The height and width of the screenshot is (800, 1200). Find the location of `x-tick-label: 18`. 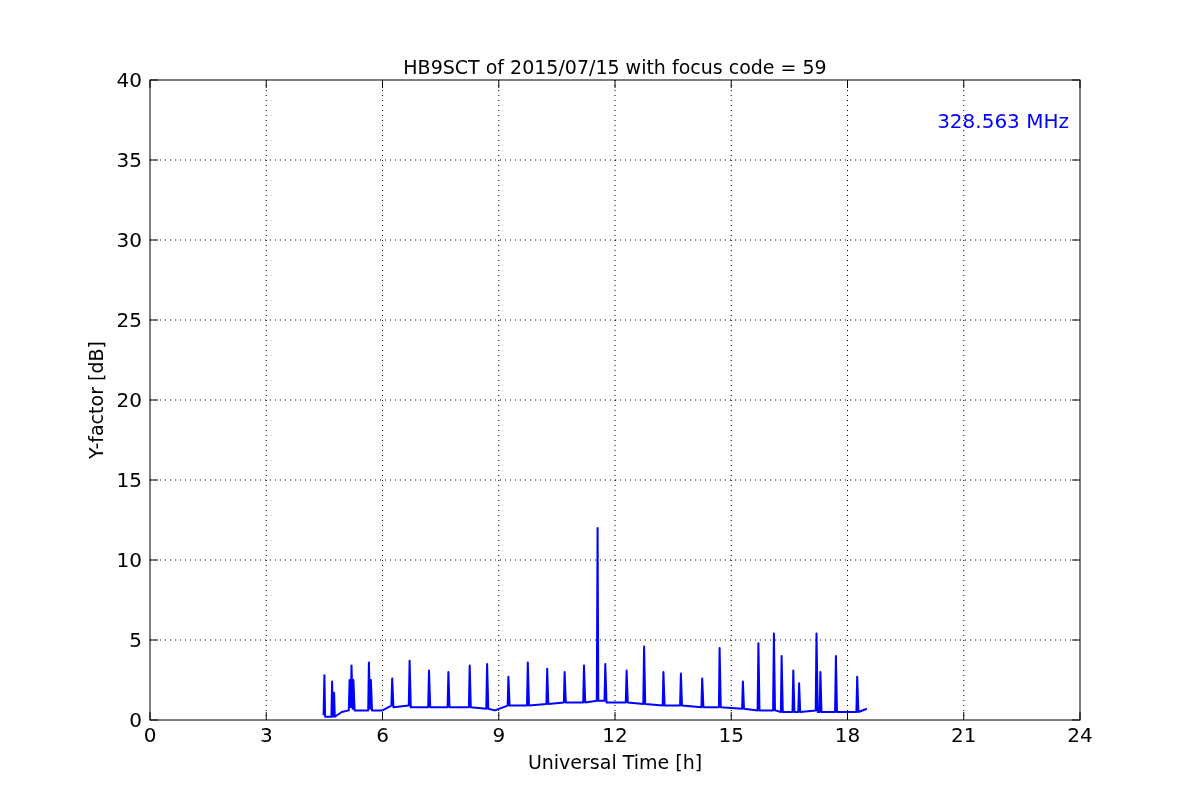

x-tick-label: 18 is located at coordinates (847, 735).